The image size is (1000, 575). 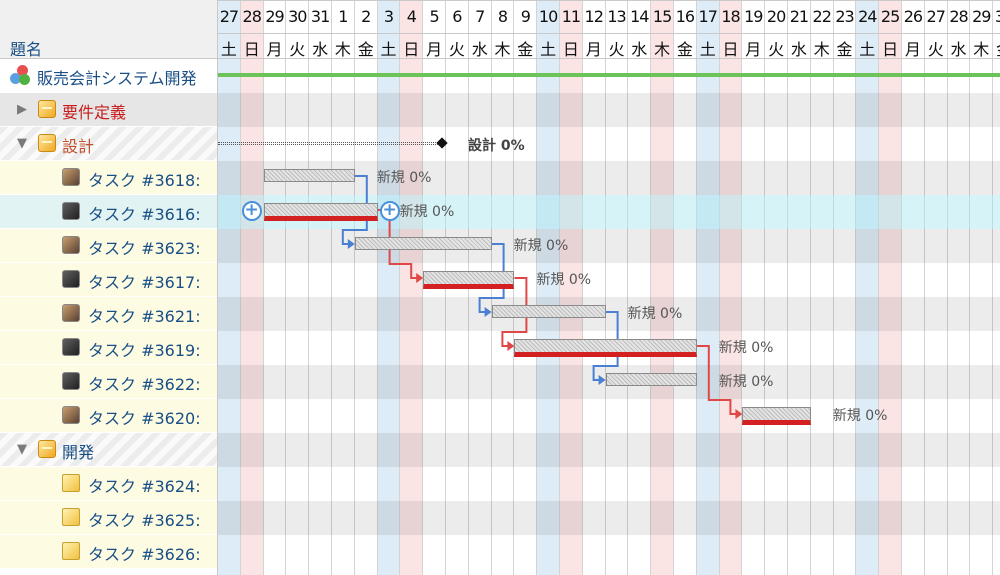 I want to click on row-task-3623: タスク #3623:, so click(x=108, y=246).